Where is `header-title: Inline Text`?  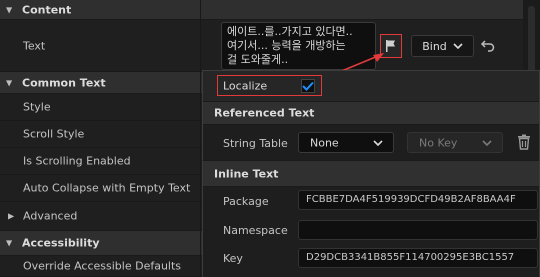
header-title: Inline Text is located at coordinates (246, 173).